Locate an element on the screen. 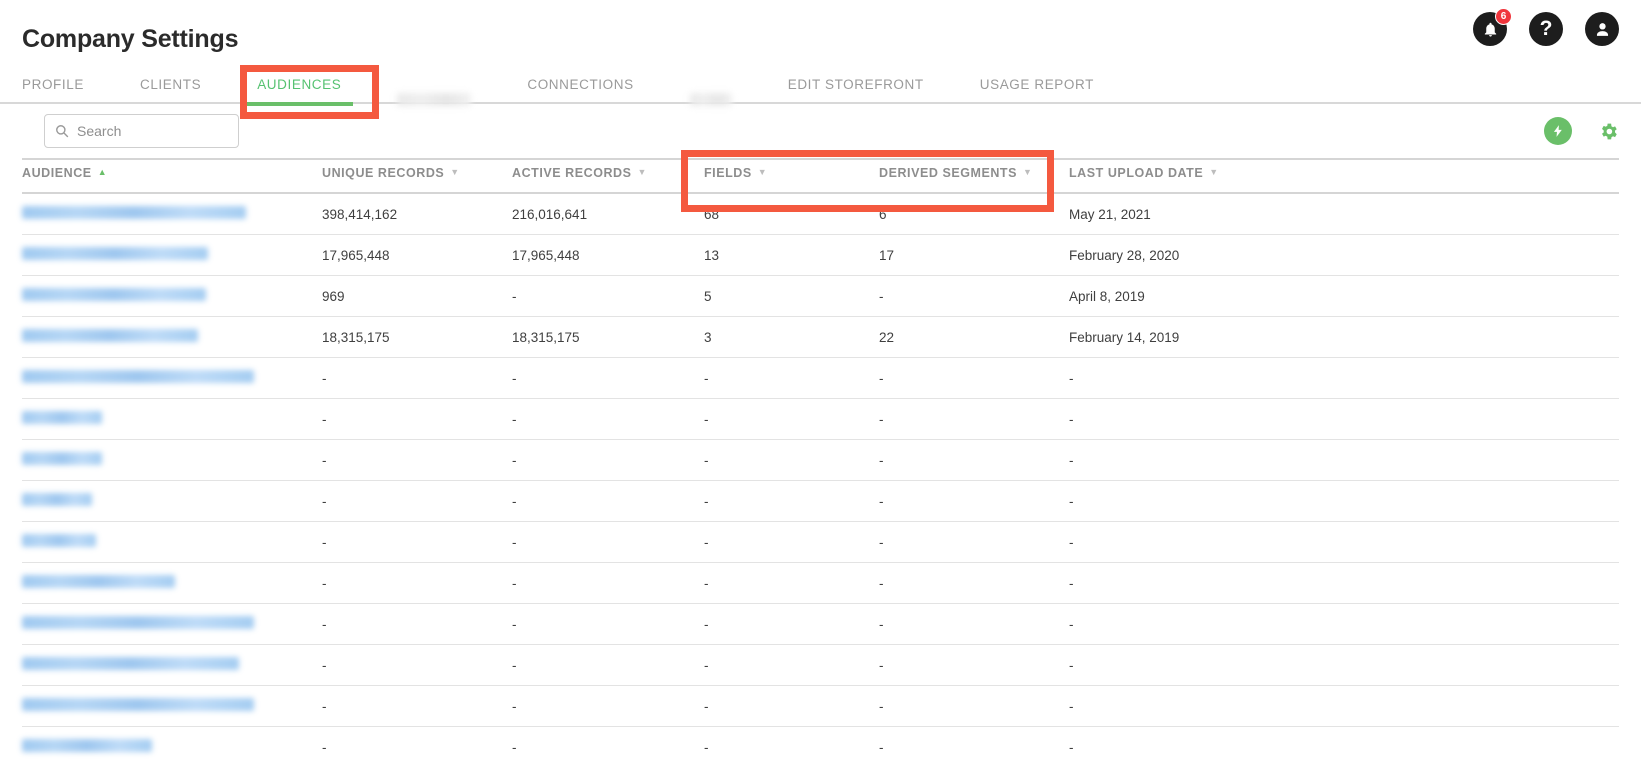  notification-count-badge: 6 is located at coordinates (1503, 16).